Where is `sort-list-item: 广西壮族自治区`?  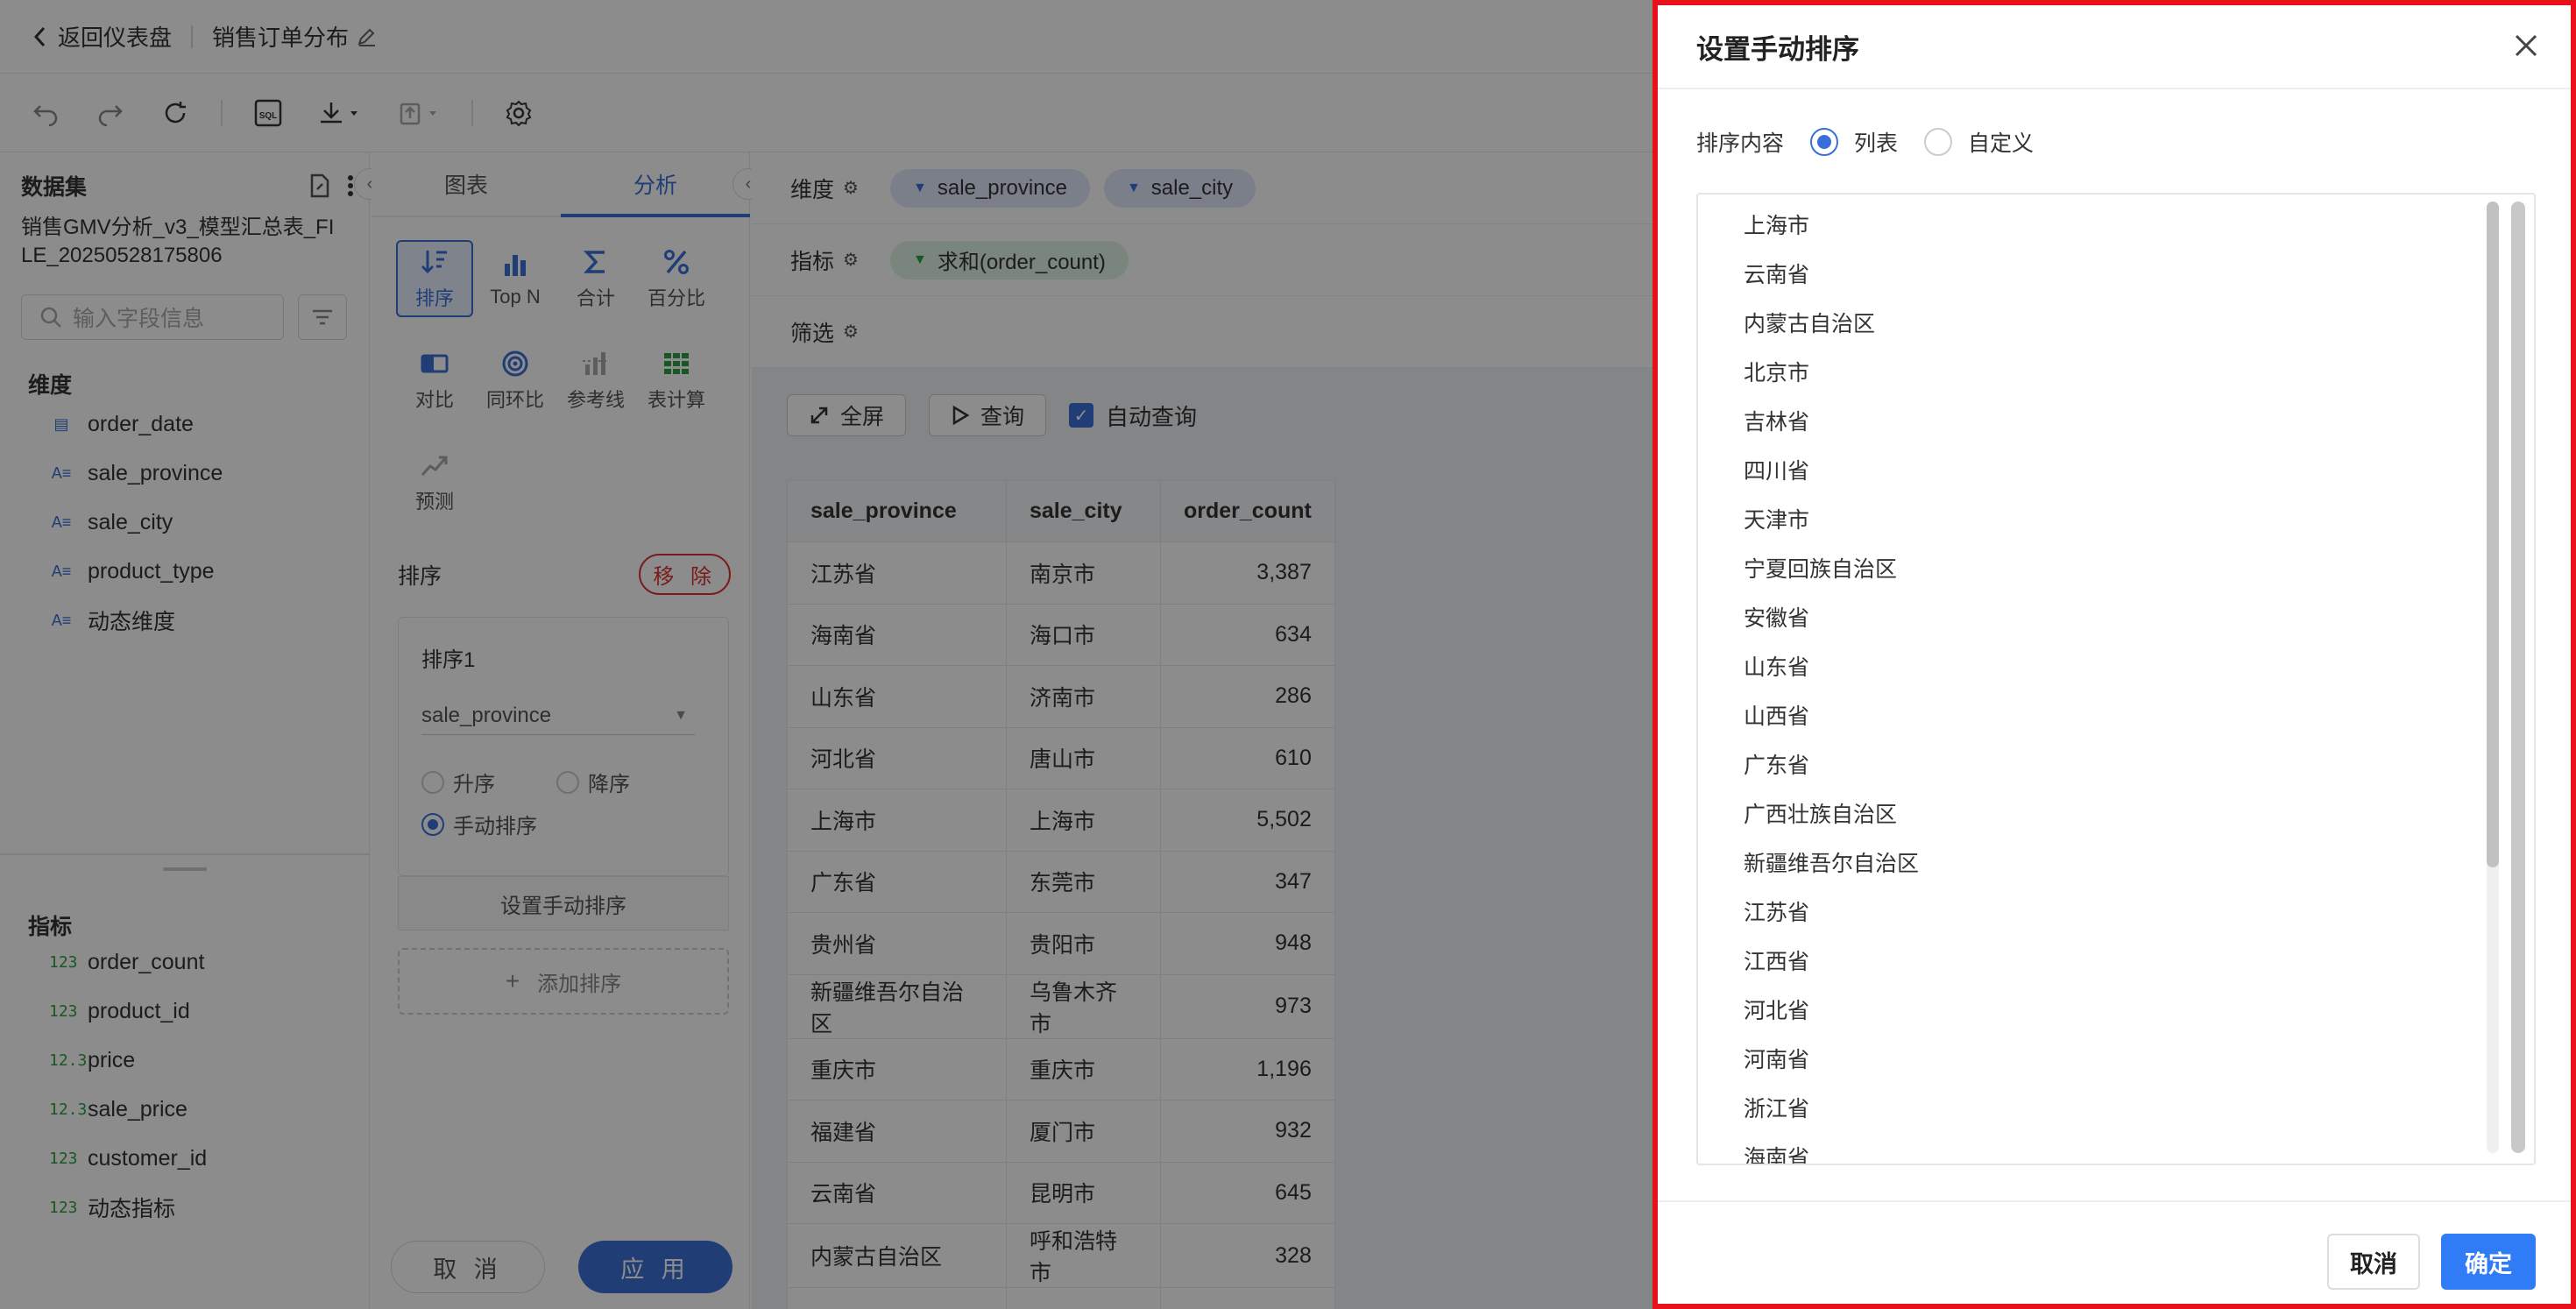 sort-list-item: 广西壮族自治区 is located at coordinates (2092, 814).